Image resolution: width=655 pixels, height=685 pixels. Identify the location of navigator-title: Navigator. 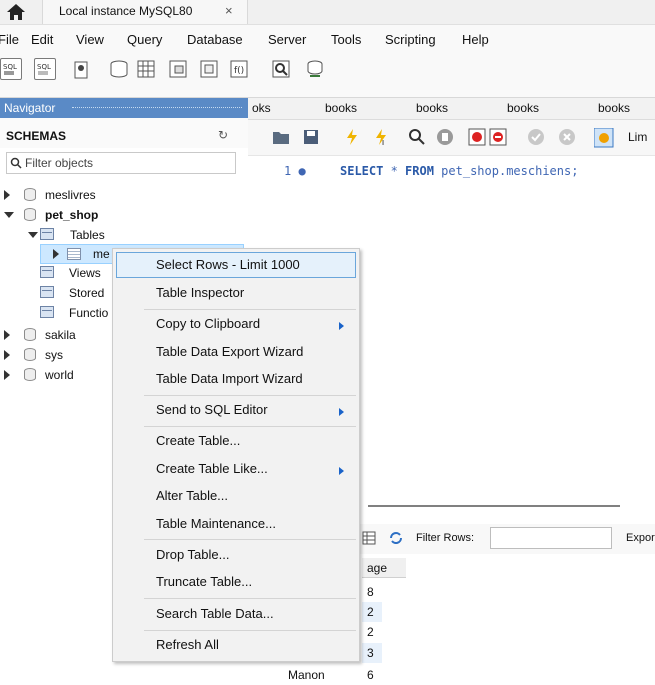
(30, 108).